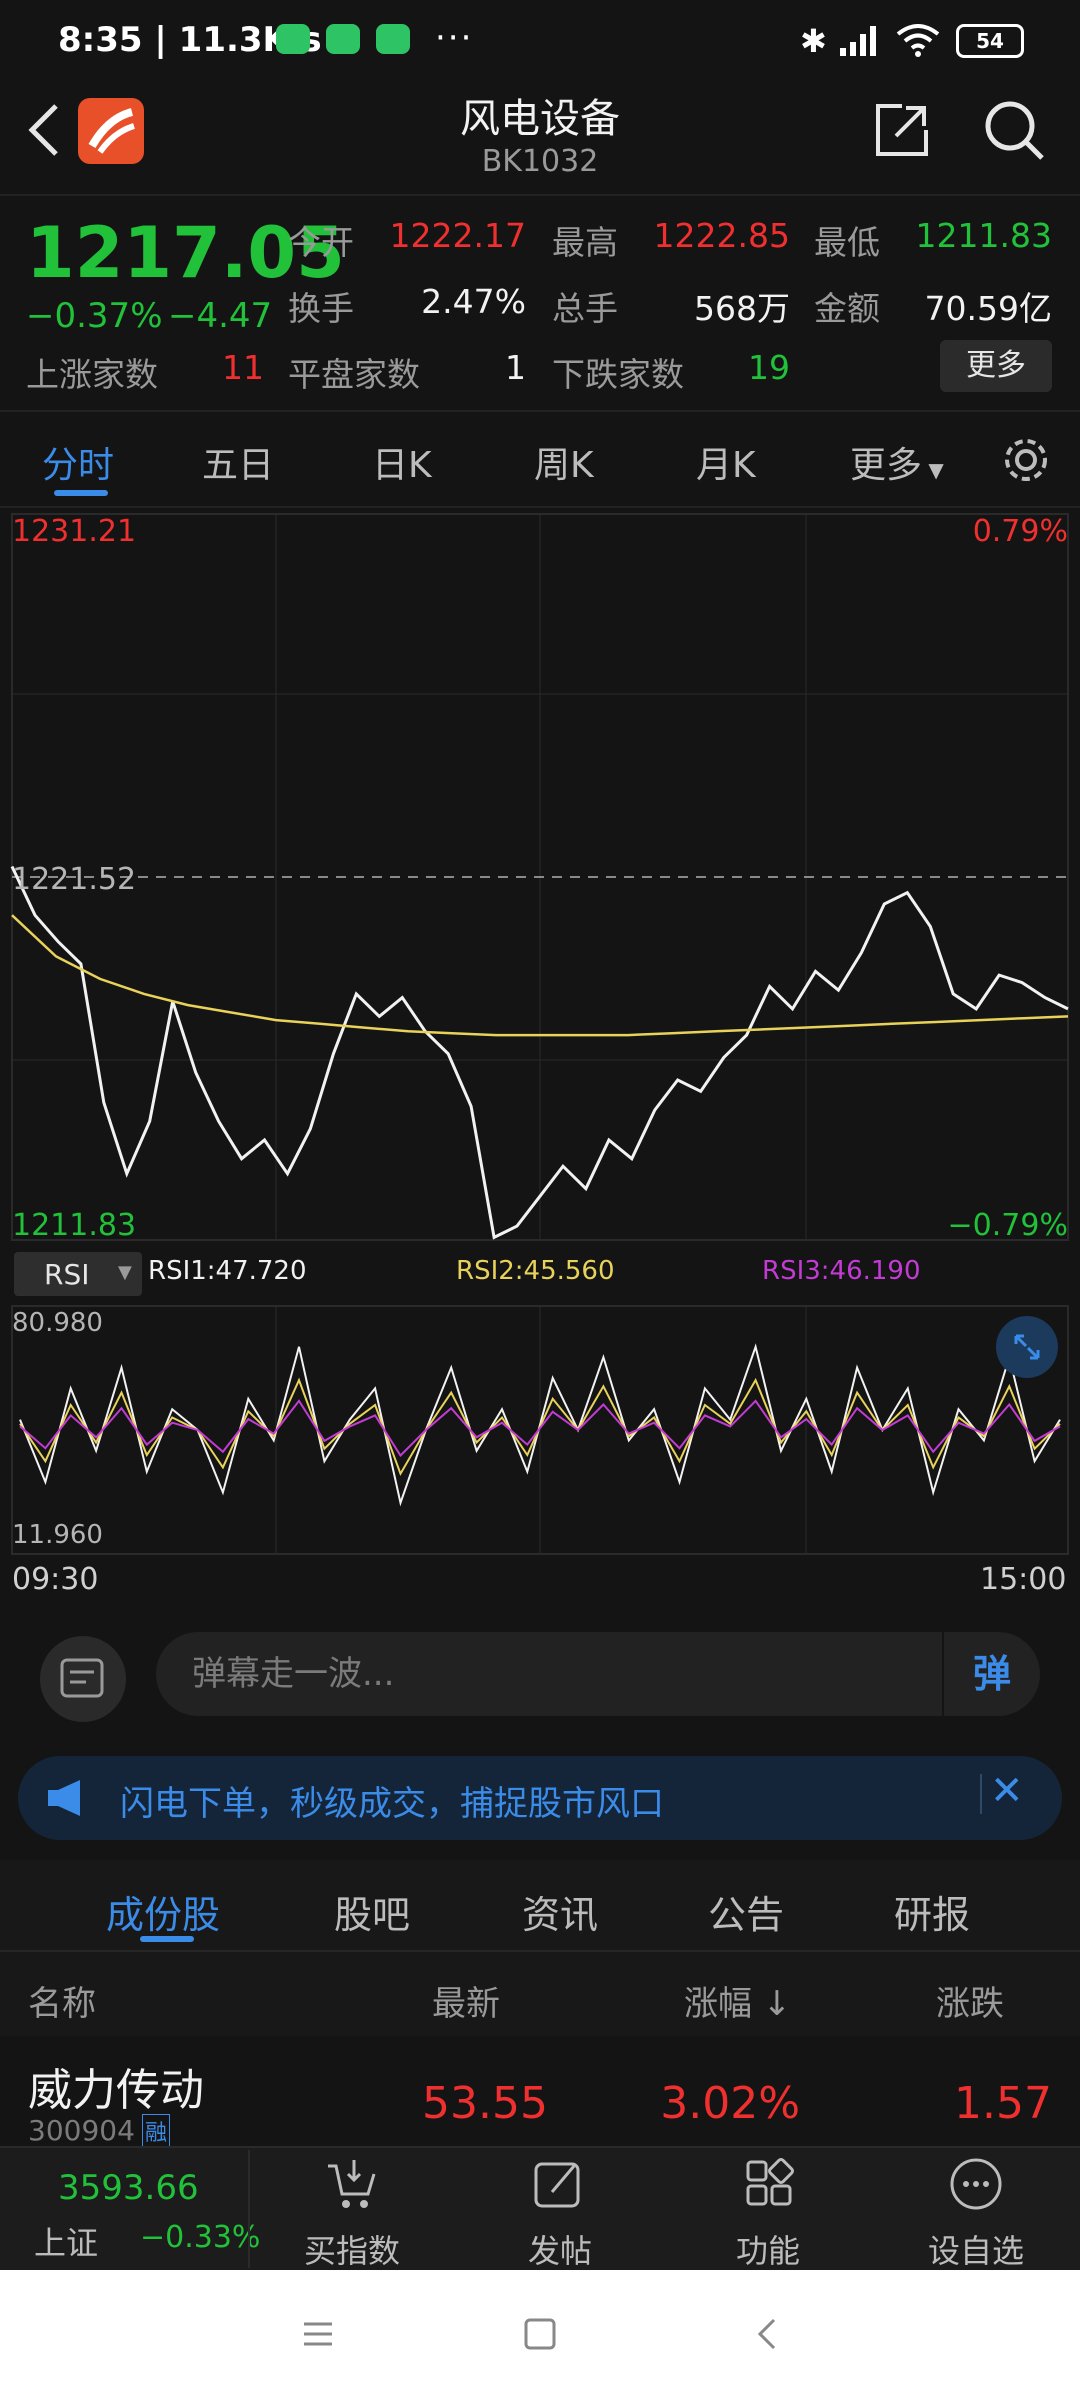  What do you see at coordinates (81, 2130) in the screenshot?
I see `stock-code: 300904` at bounding box center [81, 2130].